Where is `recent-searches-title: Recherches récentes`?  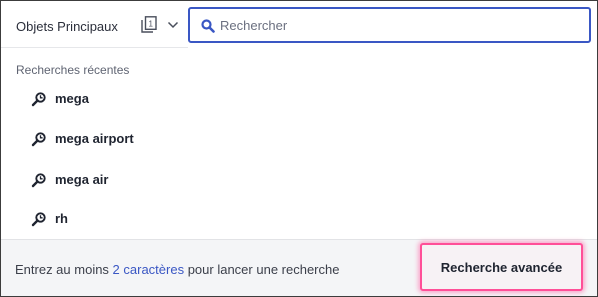 recent-searches-title: Recherches récentes is located at coordinates (73, 70).